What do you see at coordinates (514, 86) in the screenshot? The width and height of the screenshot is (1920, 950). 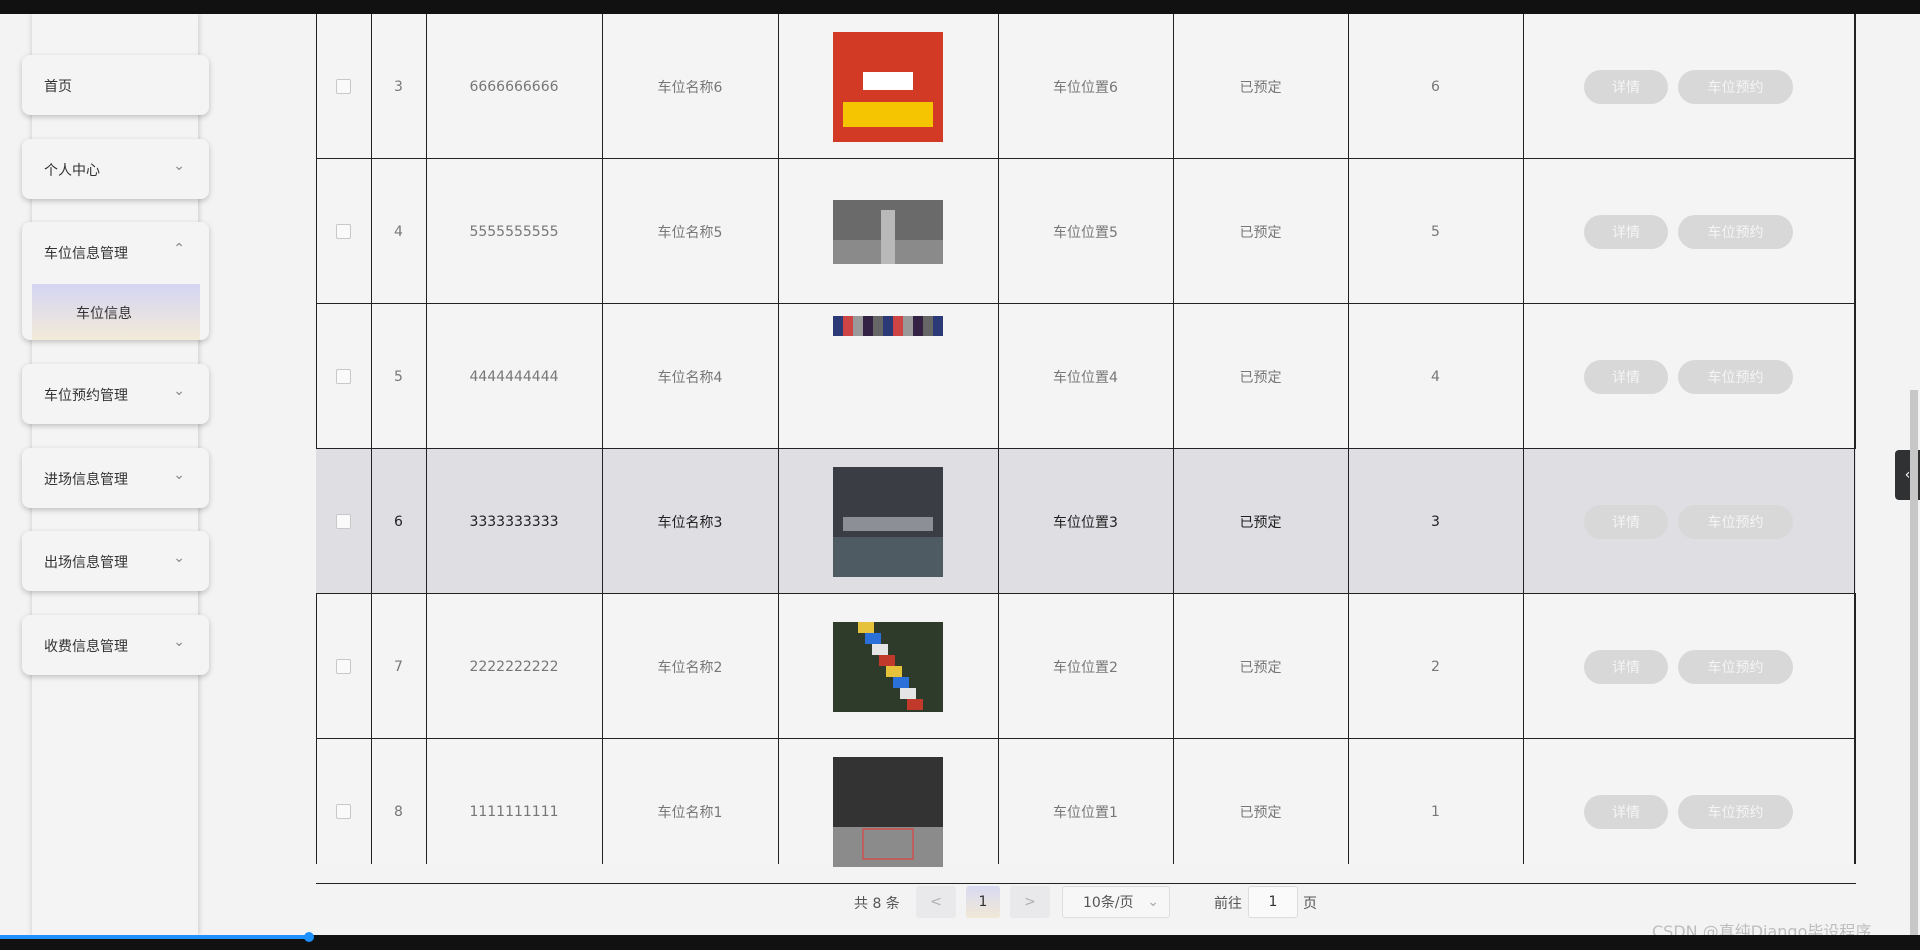 I see `row-code: 6666666666` at bounding box center [514, 86].